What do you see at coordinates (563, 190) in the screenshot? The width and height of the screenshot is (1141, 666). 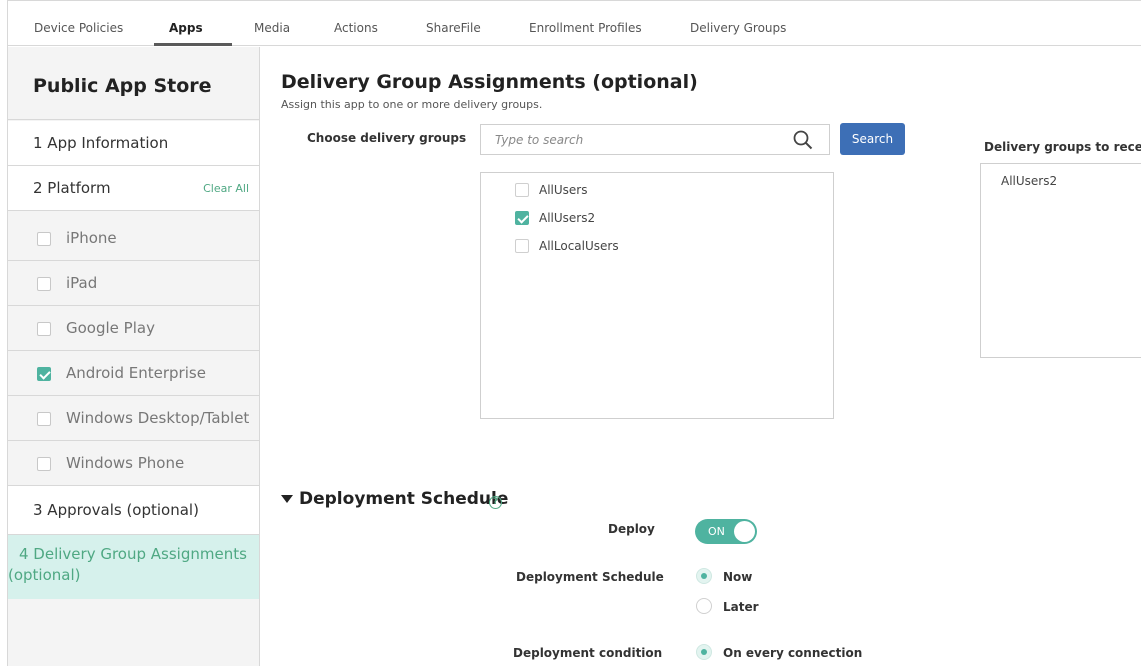 I see `group-label: AllUsers` at bounding box center [563, 190].